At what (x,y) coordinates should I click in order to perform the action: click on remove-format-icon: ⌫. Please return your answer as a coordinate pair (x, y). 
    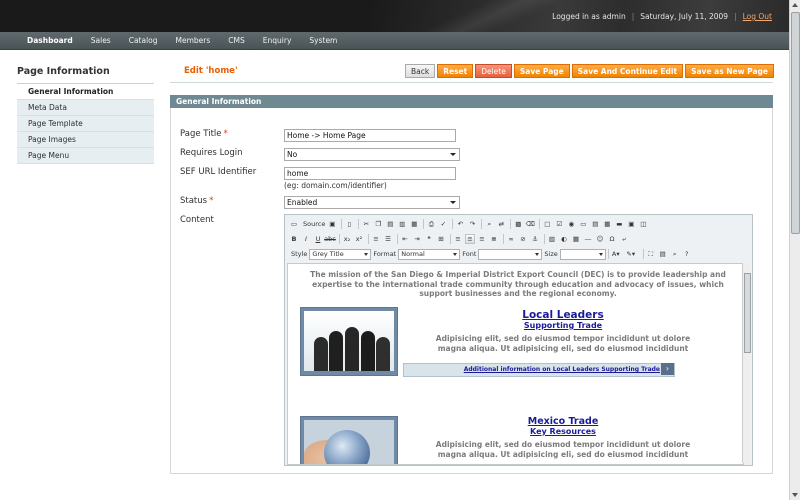
    Looking at the image, I should click on (530, 224).